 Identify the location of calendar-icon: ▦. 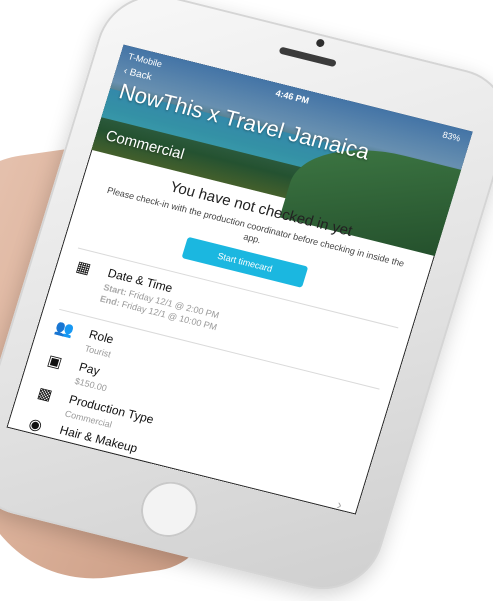
(83, 268).